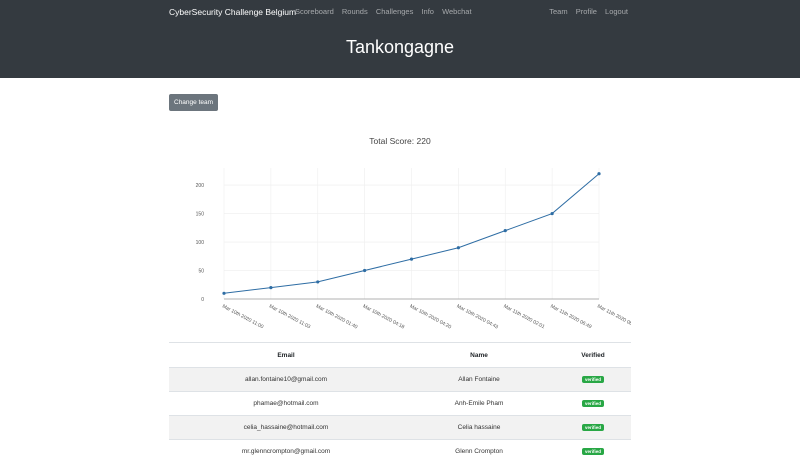 Image resolution: width=800 pixels, height=463 pixels. What do you see at coordinates (201, 272) in the screenshot?
I see `y-tick-label: 50` at bounding box center [201, 272].